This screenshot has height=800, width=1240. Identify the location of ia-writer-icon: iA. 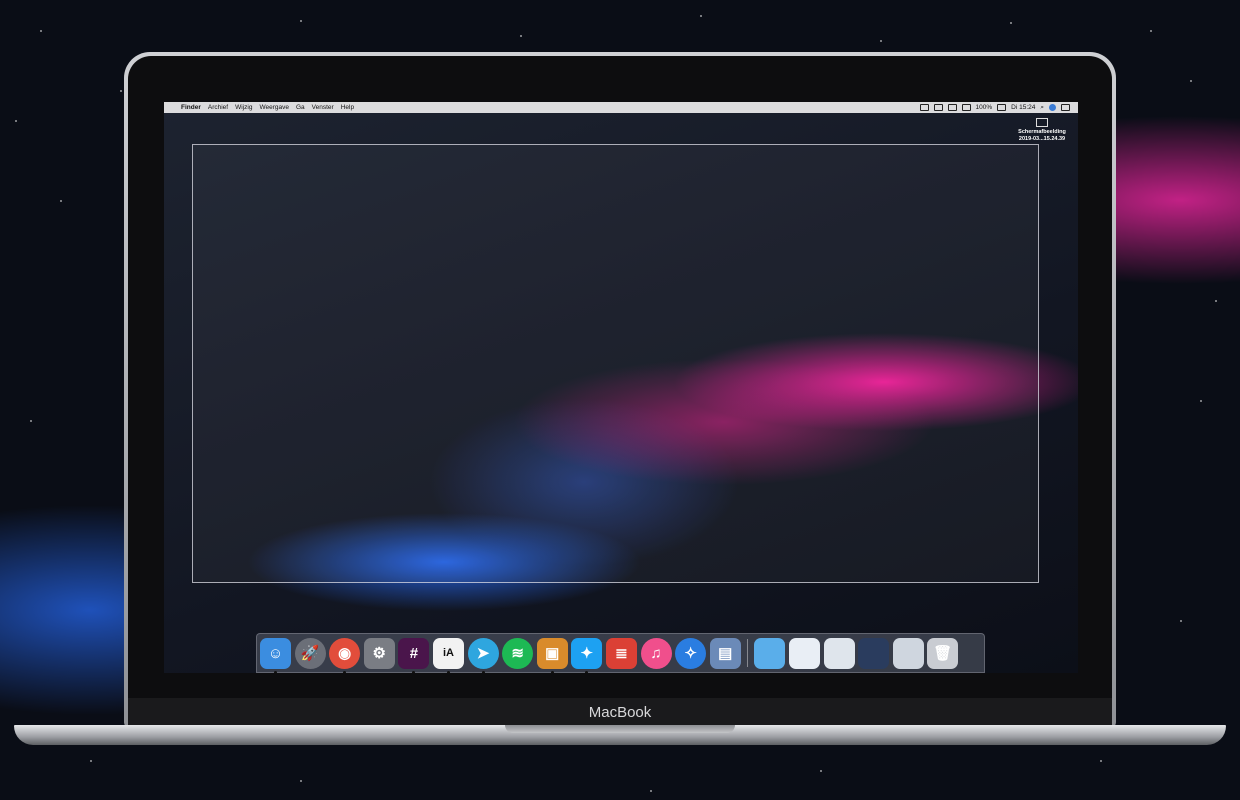
(448, 655).